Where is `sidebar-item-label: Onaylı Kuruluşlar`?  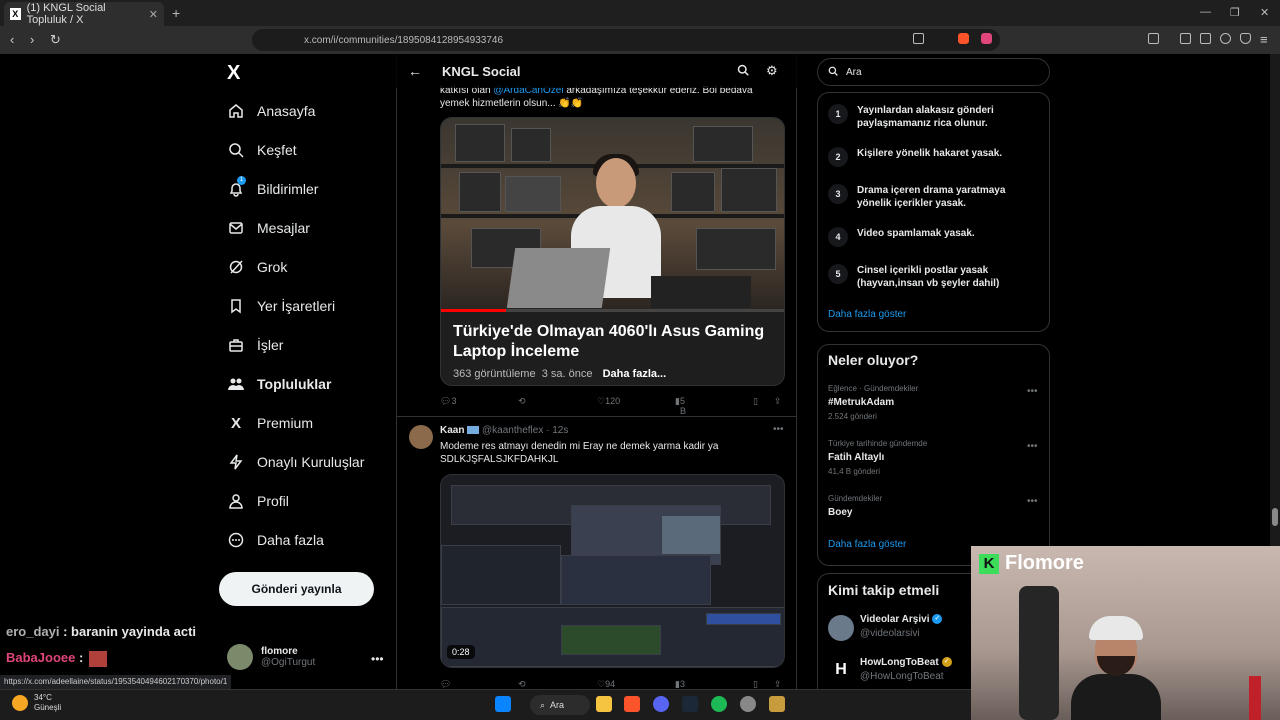
sidebar-item-label: Onaylı Kuruluşlar is located at coordinates (311, 462).